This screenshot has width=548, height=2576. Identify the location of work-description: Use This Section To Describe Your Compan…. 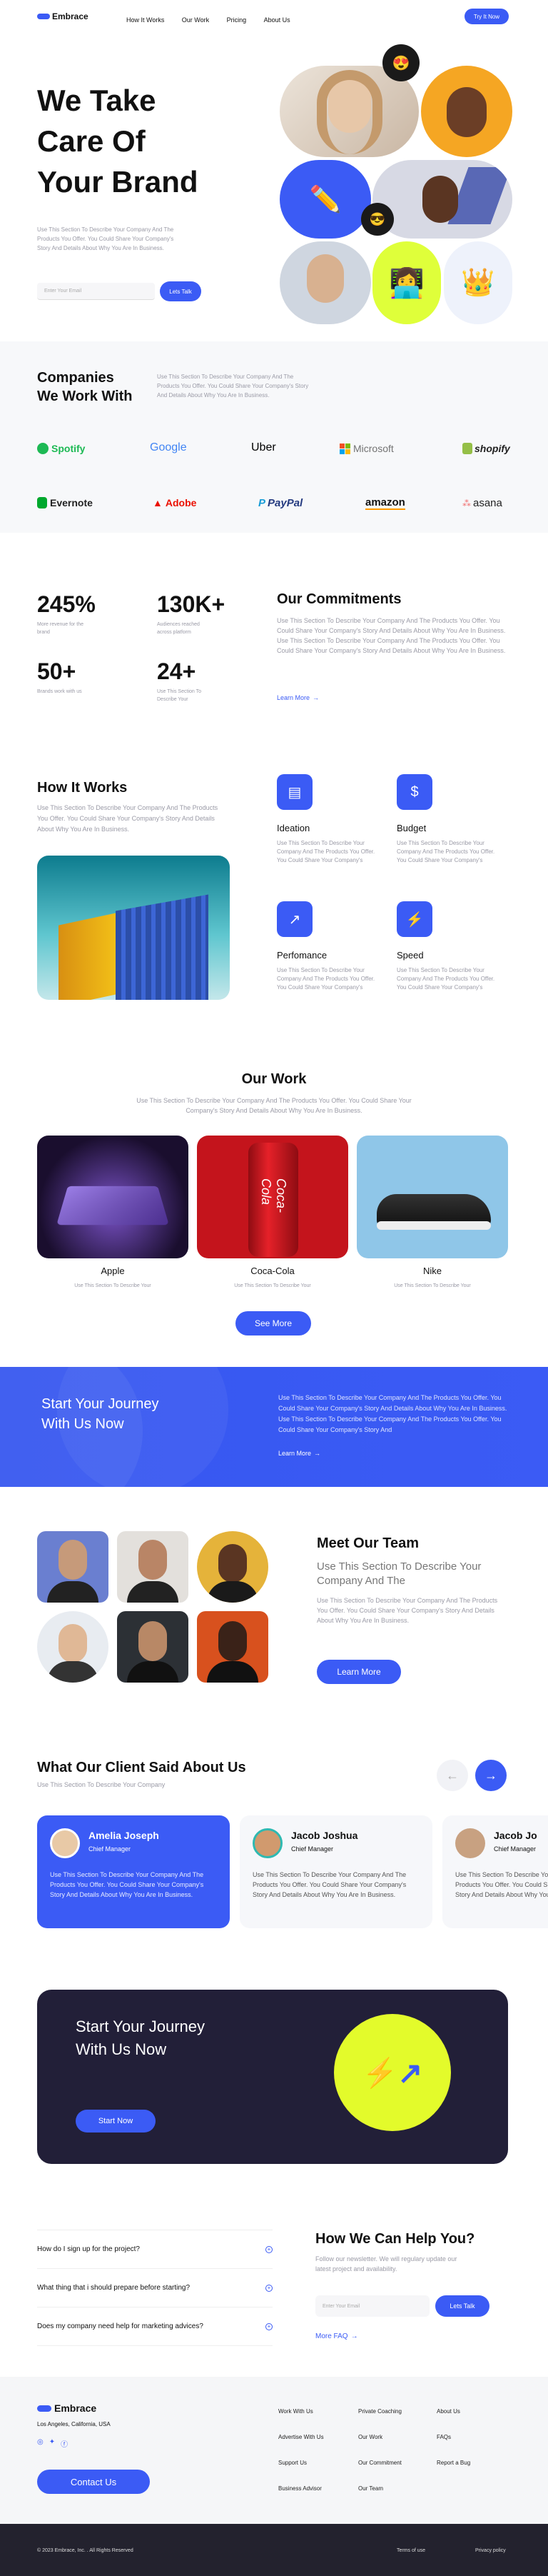
(274, 1105).